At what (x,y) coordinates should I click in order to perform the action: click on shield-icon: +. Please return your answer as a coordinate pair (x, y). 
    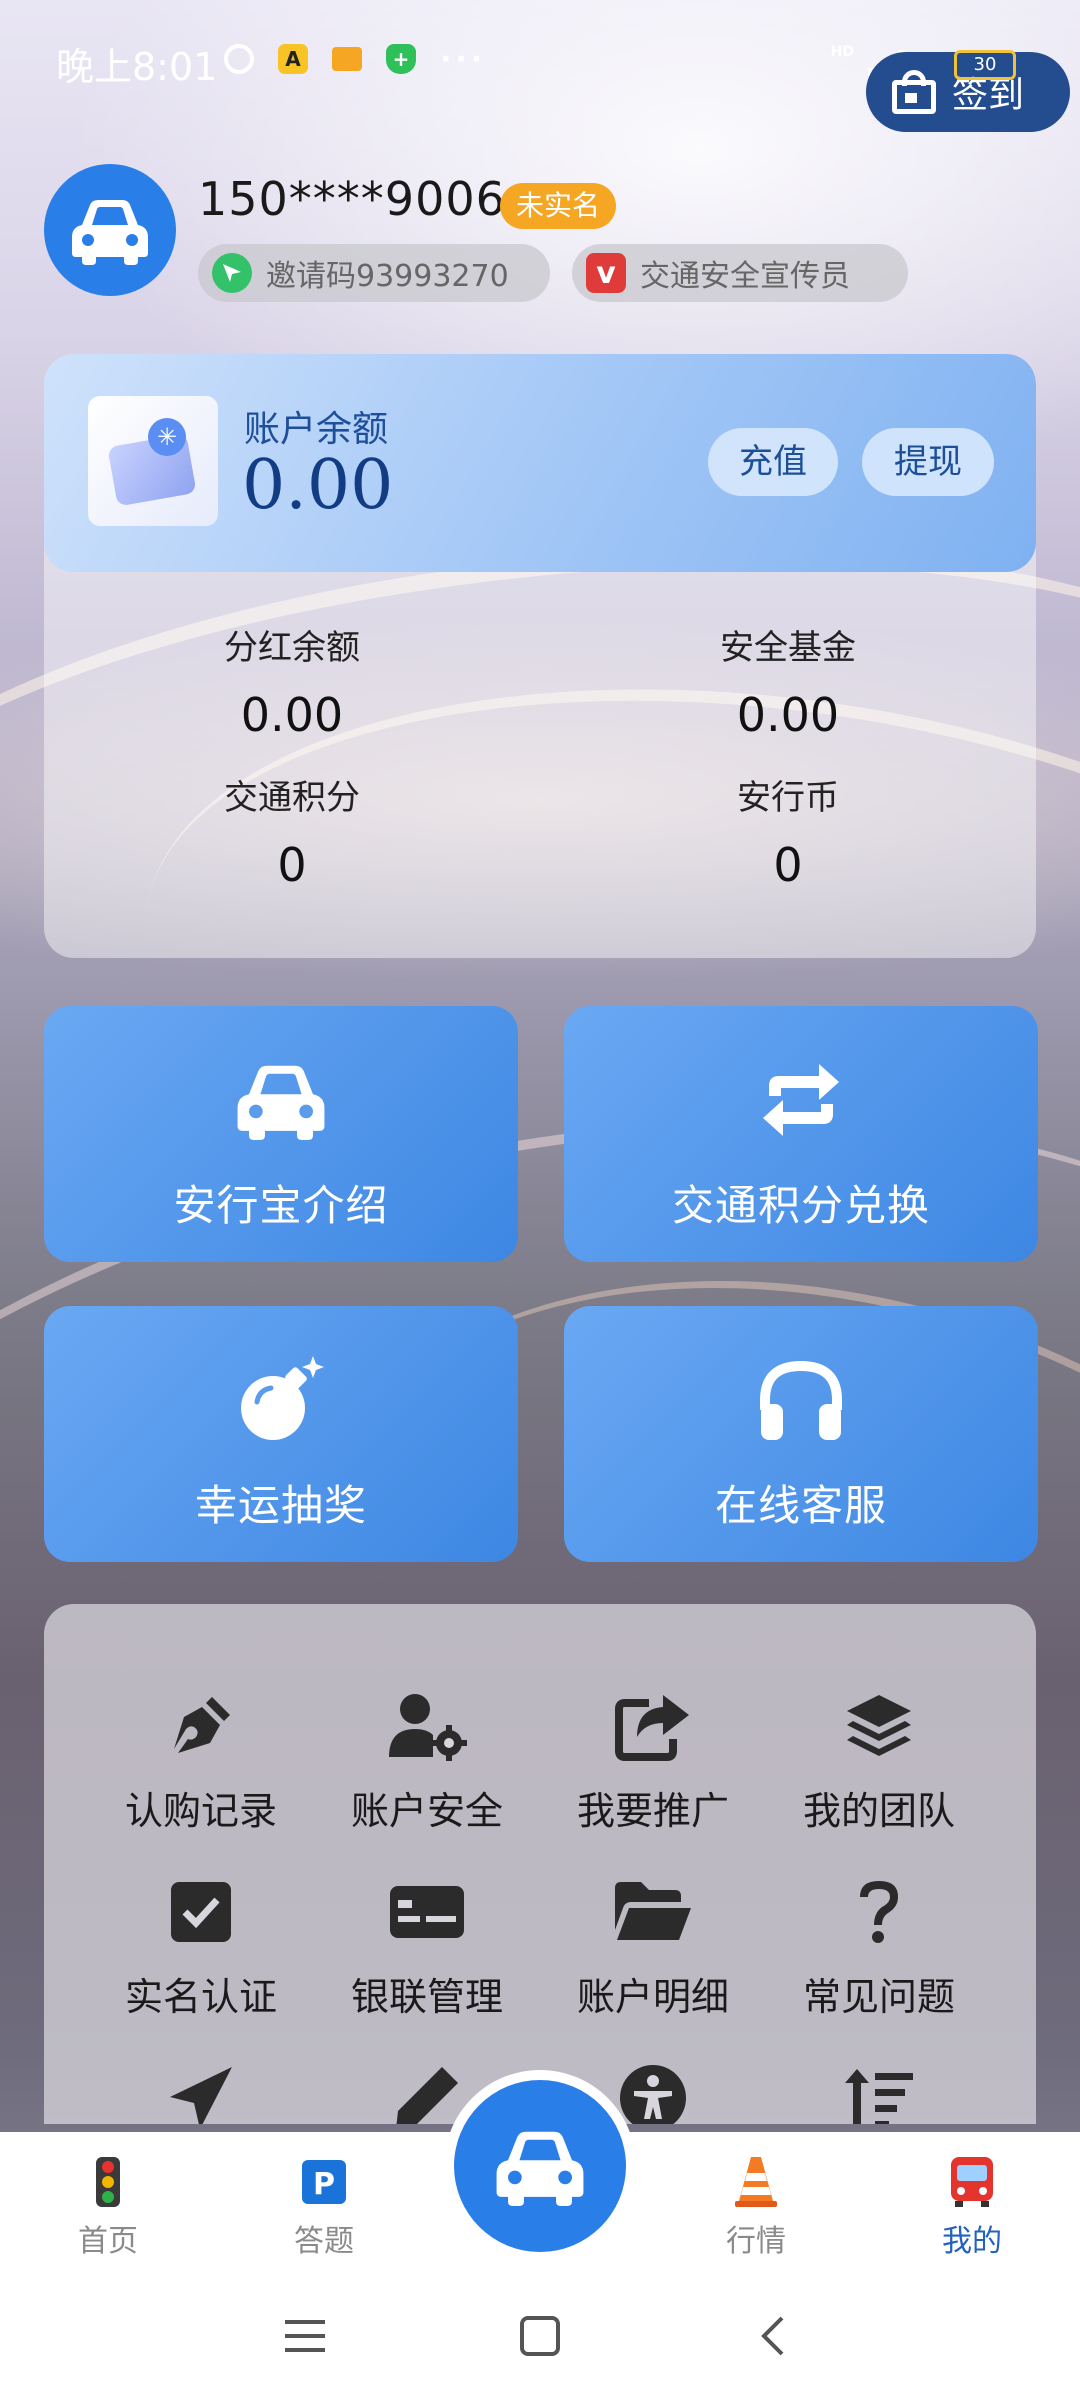
    Looking at the image, I should click on (401, 59).